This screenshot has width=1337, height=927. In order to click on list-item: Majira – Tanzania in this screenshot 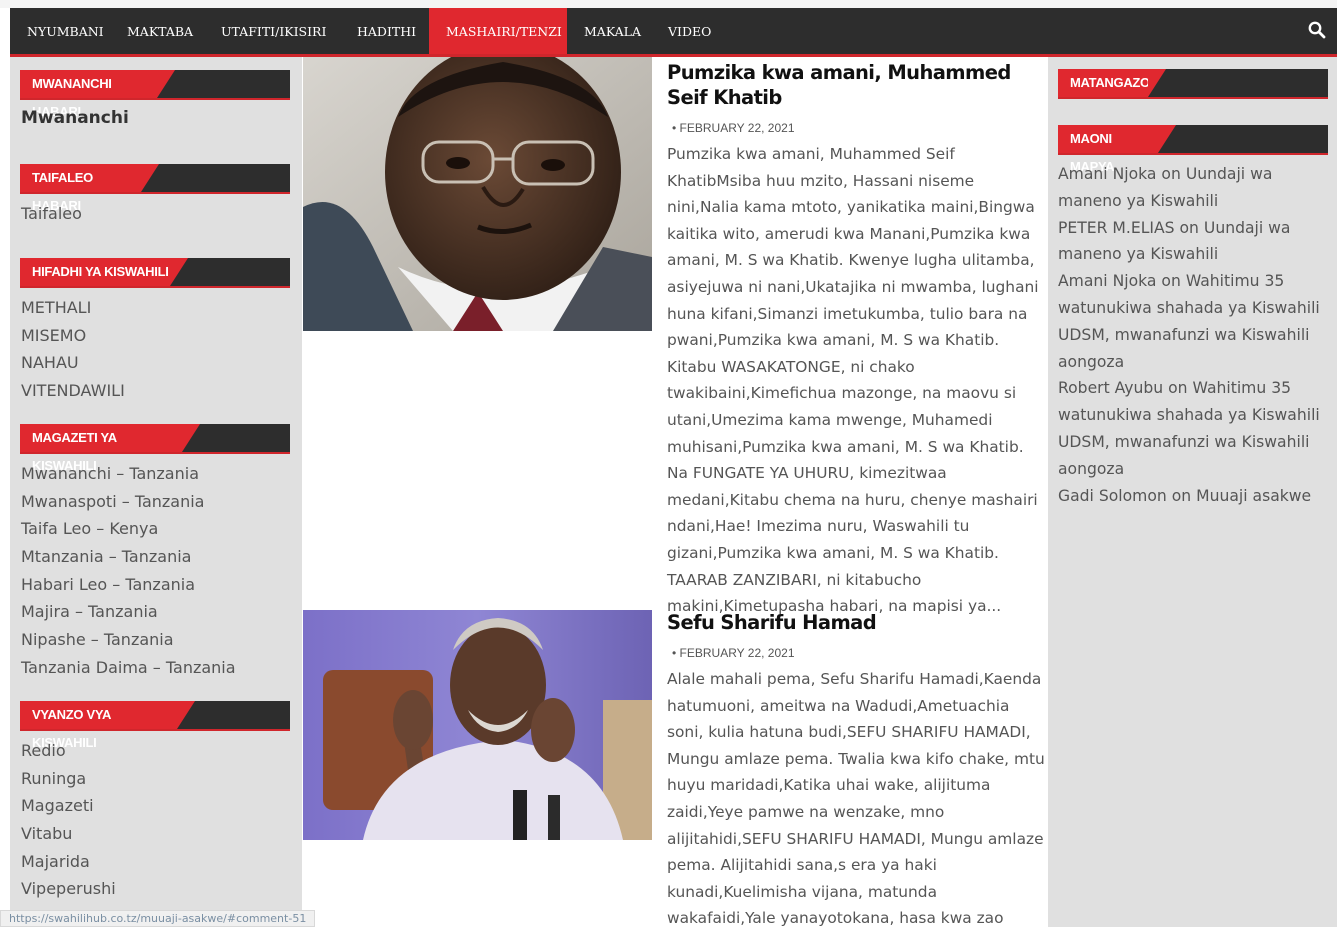, I will do `click(128, 612)`.